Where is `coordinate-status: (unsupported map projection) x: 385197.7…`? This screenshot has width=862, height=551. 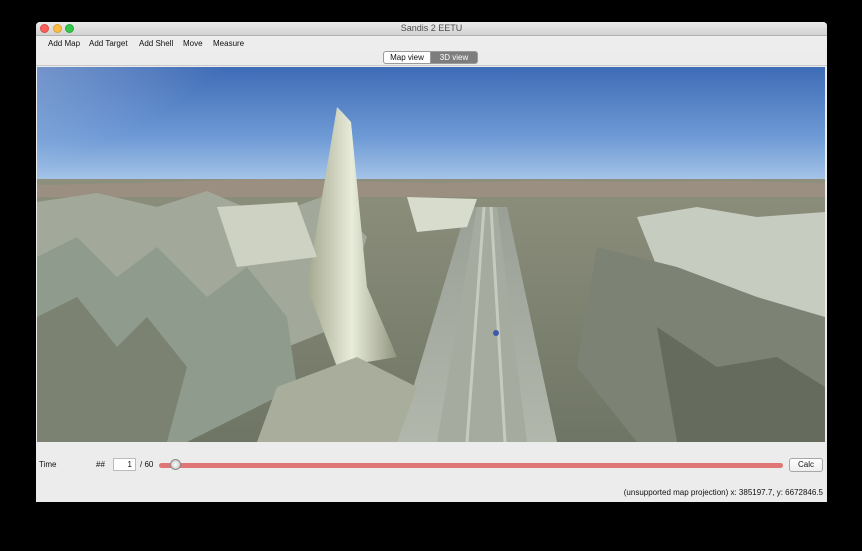 coordinate-status: (unsupported map projection) x: 385197.7… is located at coordinates (723, 492).